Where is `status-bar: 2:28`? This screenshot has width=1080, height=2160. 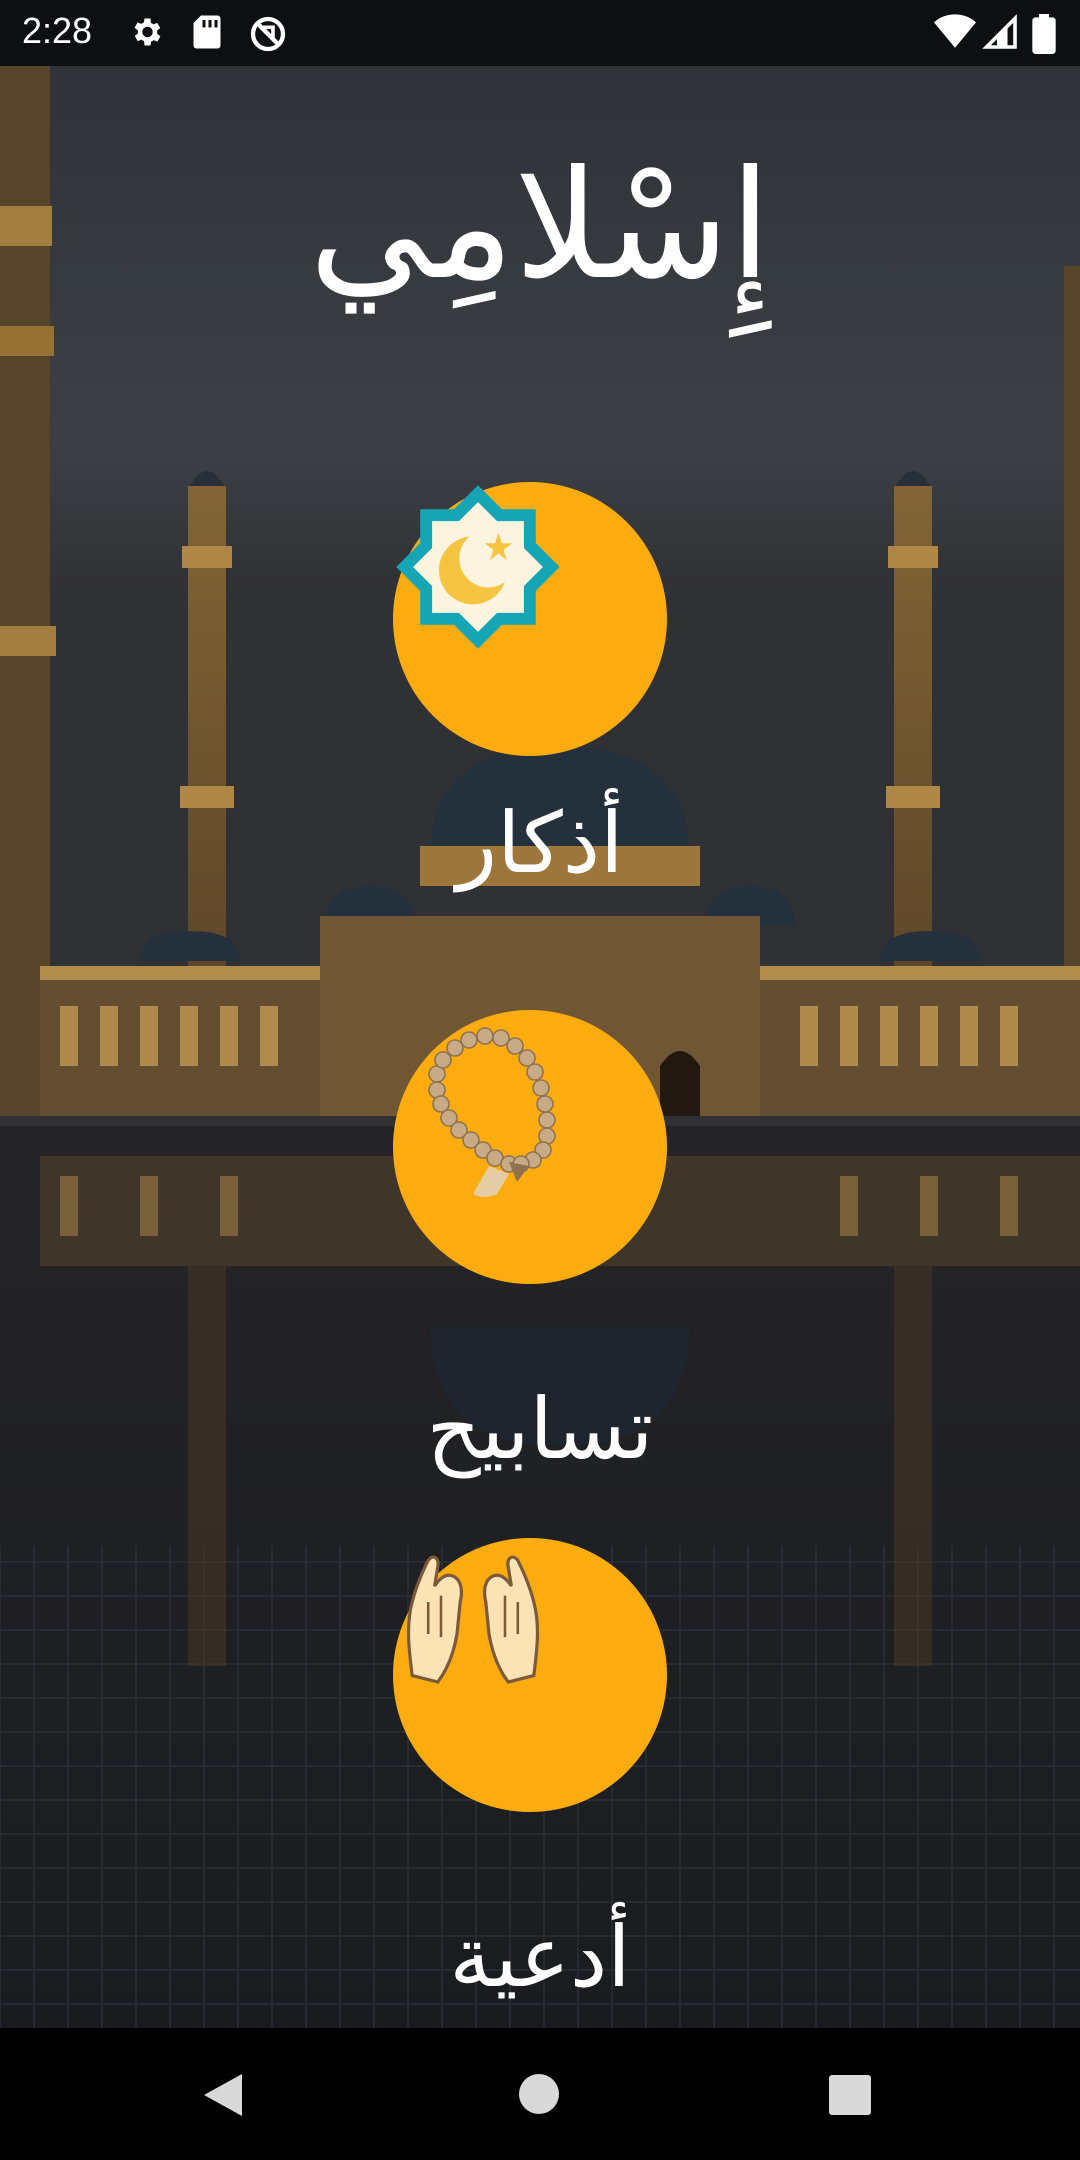
status-bar: 2:28 is located at coordinates (540, 33).